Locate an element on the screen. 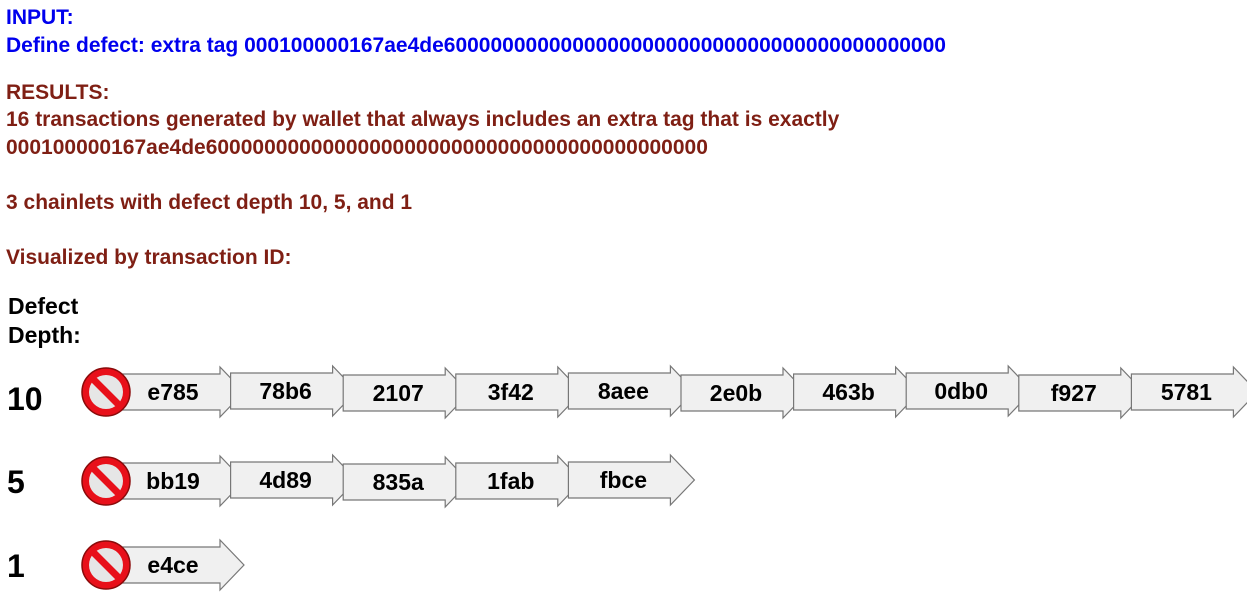 Image resolution: width=1247 pixels, height=593 pixels. chainlet-row-1: e785 78b6 2107 3f42 8aee 2e0b 463b 0db0 f927 5781 is located at coordinates (664, 392).